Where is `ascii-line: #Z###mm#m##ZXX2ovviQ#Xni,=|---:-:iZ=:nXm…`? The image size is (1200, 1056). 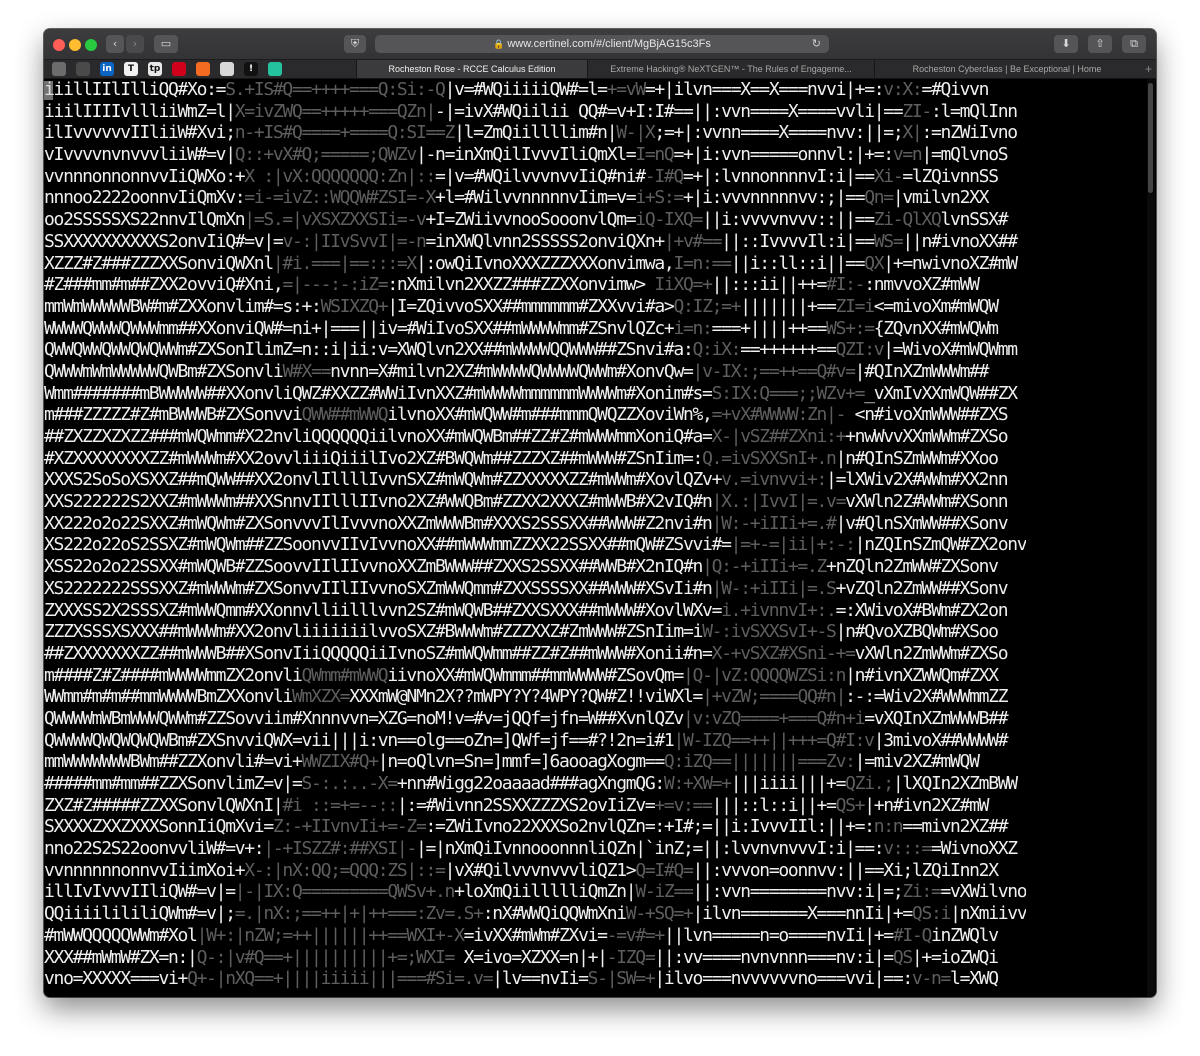 ascii-line: #Z###mm#m##ZXX2ovviQ#Xni,=|---:-:iZ=:nXm… is located at coordinates (535, 285).